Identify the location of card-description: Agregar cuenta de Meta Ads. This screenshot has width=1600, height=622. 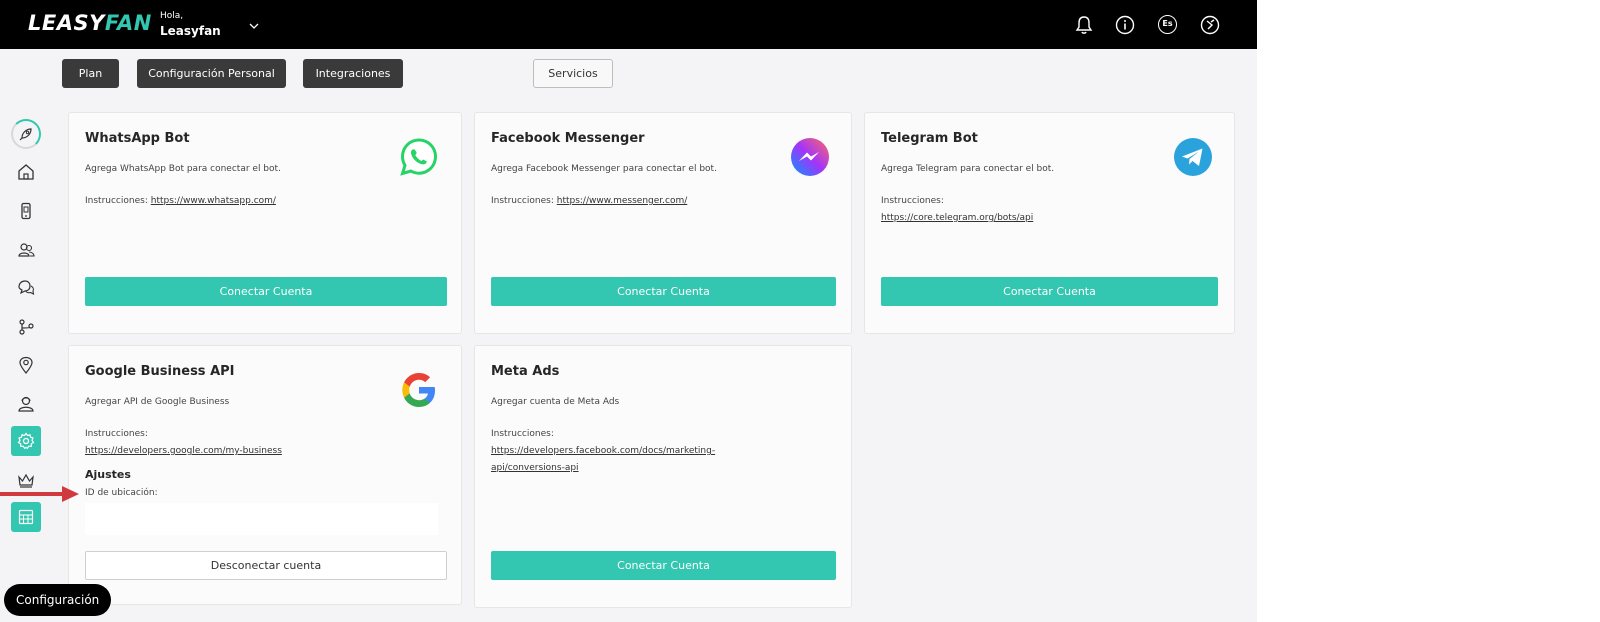
(555, 402).